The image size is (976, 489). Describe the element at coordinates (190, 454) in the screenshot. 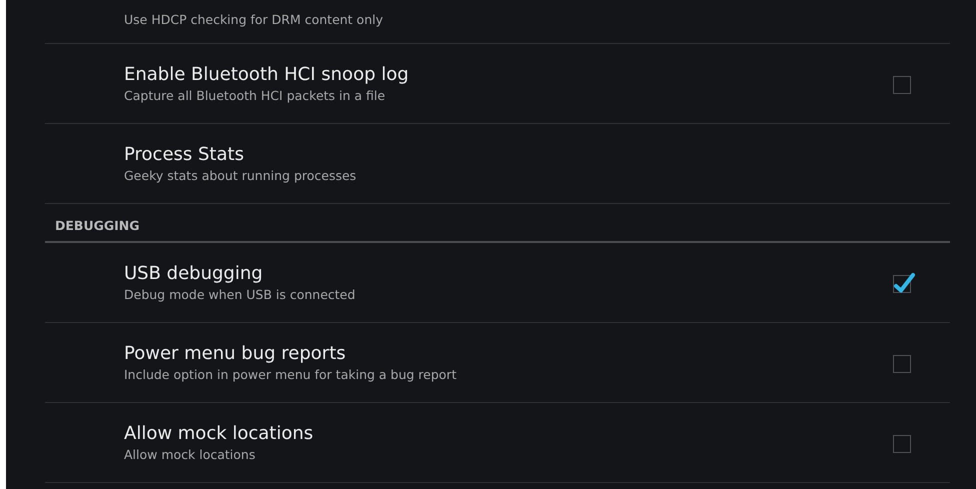

I see `setting-summary: Allow mock locations` at that location.